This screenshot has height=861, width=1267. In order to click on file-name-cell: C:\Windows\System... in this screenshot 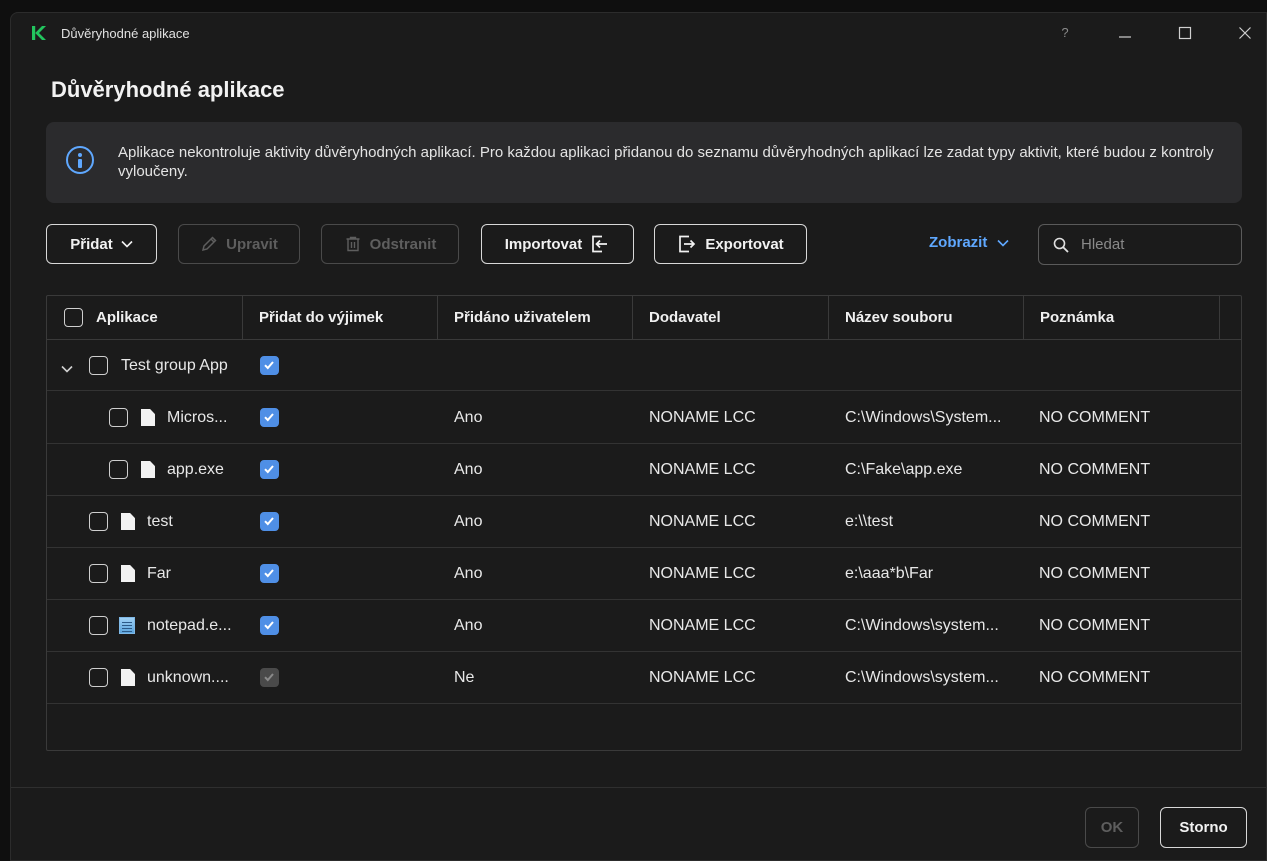, I will do `click(923, 417)`.